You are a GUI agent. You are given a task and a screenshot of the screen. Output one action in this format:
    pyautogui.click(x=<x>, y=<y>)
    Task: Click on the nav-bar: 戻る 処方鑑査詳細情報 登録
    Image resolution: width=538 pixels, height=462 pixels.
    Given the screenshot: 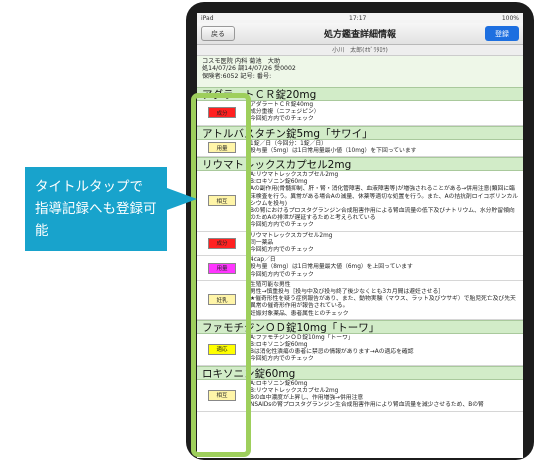 What is the action you would take?
    pyautogui.click(x=360, y=34)
    